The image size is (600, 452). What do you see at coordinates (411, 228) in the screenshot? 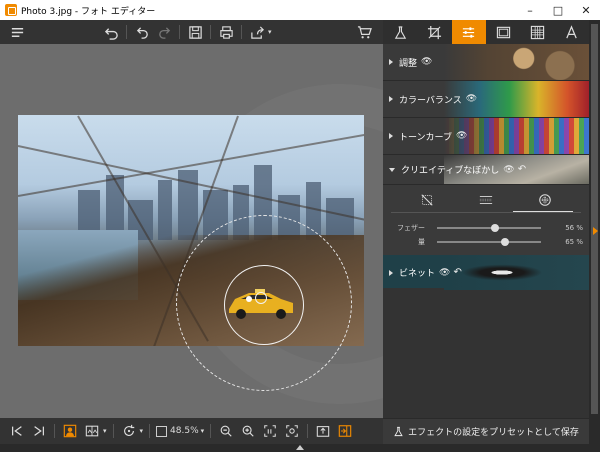
I see `feather-label: フェザー` at bounding box center [411, 228].